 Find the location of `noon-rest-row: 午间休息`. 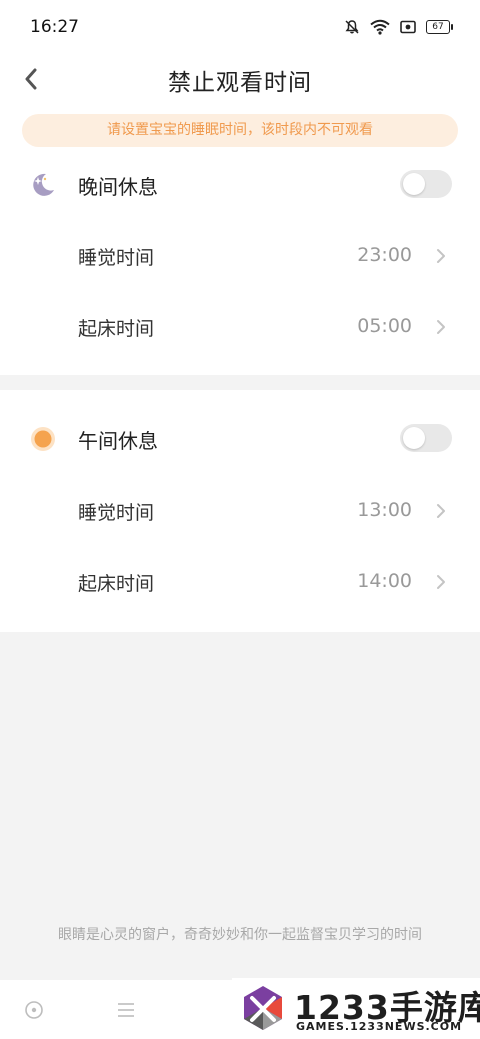

noon-rest-row: 午间休息 is located at coordinates (240, 439).